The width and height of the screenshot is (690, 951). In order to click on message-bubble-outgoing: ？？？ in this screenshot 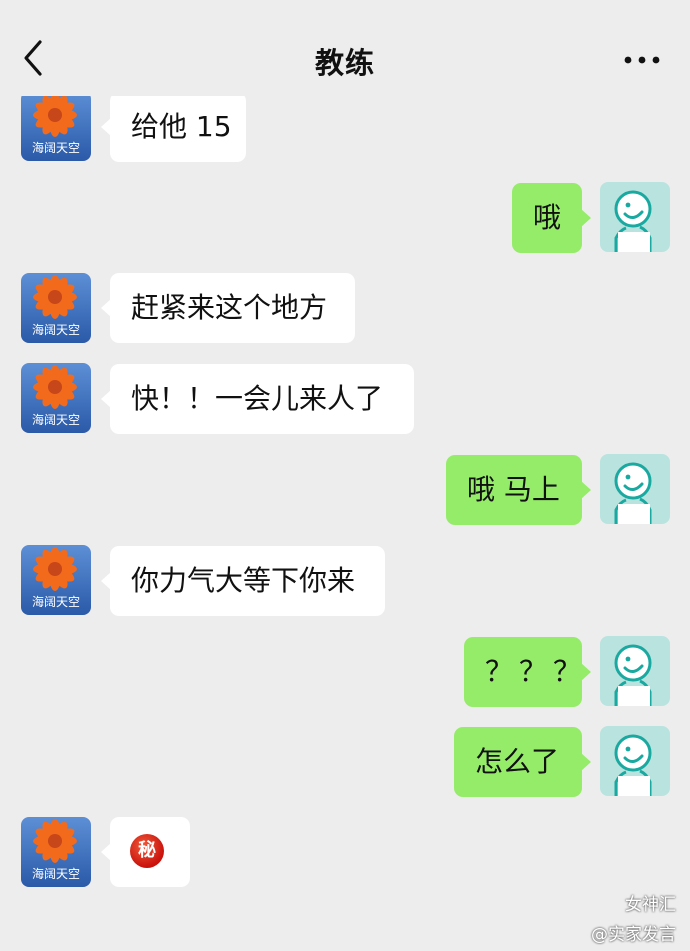, I will do `click(527, 672)`.